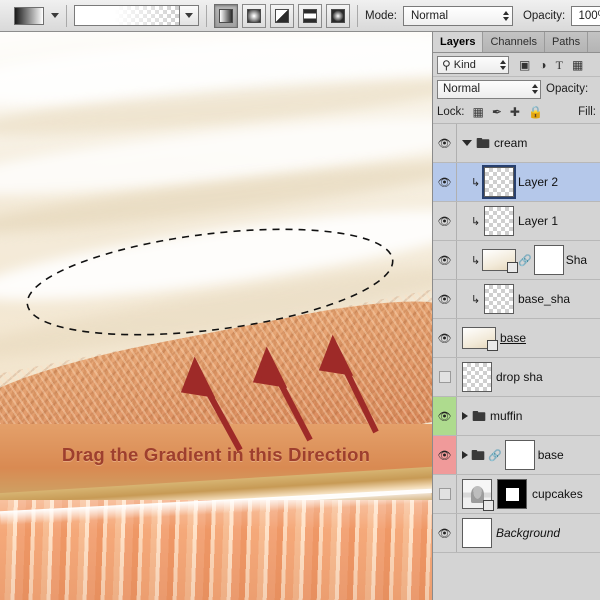 Image resolution: width=600 pixels, height=600 pixels. What do you see at coordinates (254, 15) in the screenshot?
I see `radial-gradient-button` at bounding box center [254, 15].